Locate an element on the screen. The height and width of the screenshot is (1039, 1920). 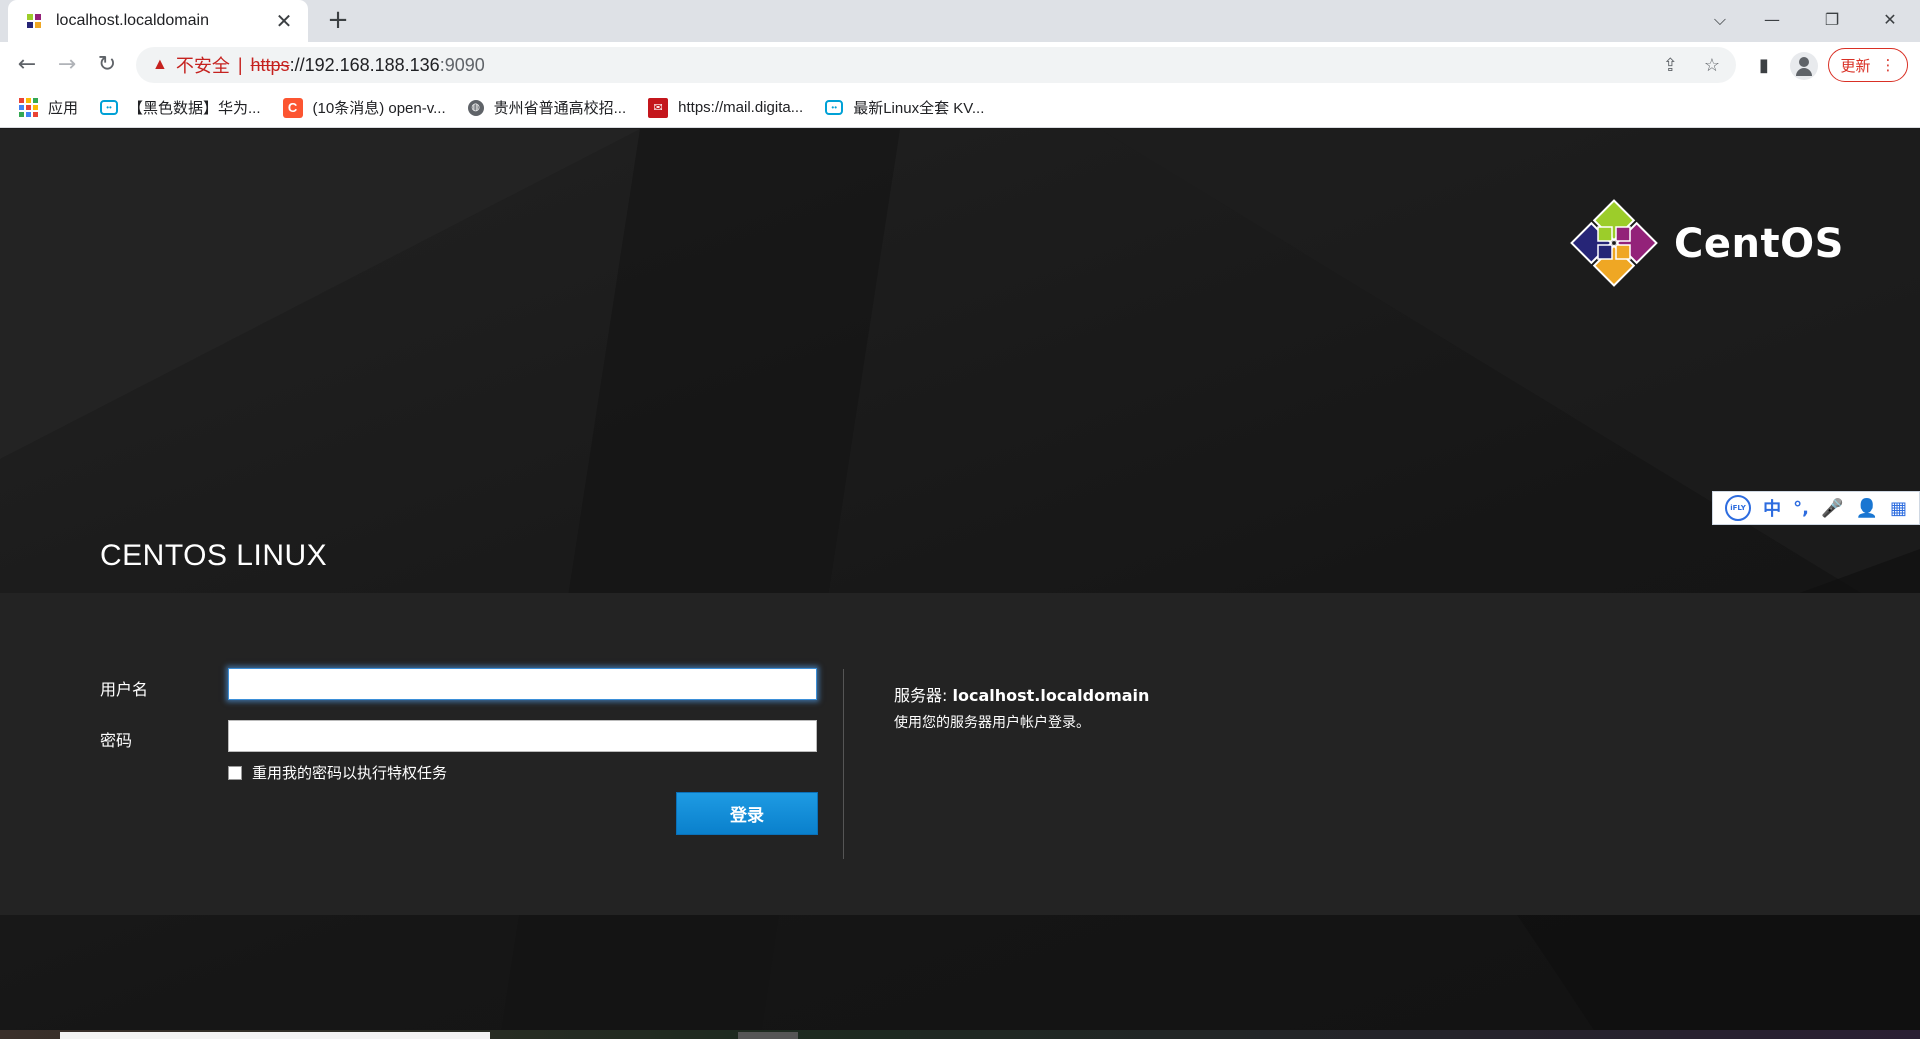
share-icon: ⇪ is located at coordinates (1670, 65).